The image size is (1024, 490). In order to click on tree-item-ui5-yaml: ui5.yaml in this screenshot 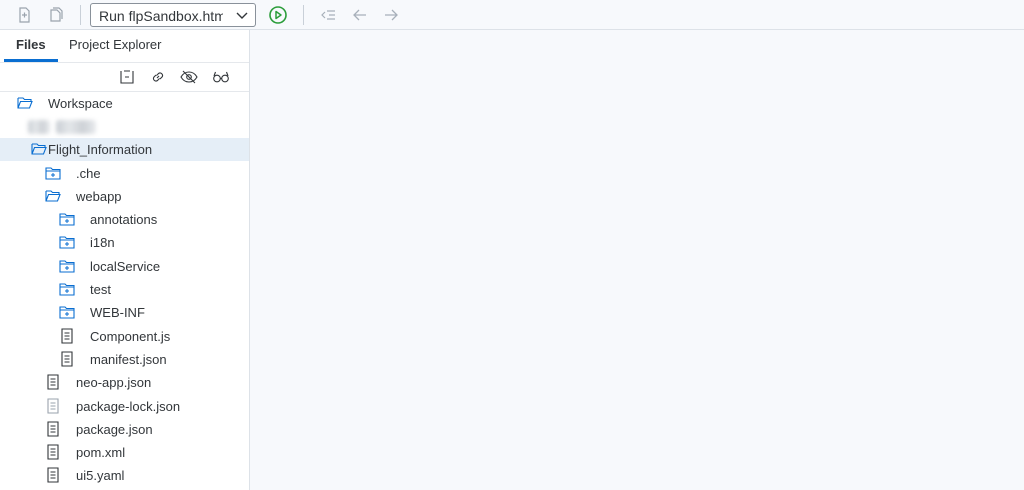, I will do `click(124, 475)`.